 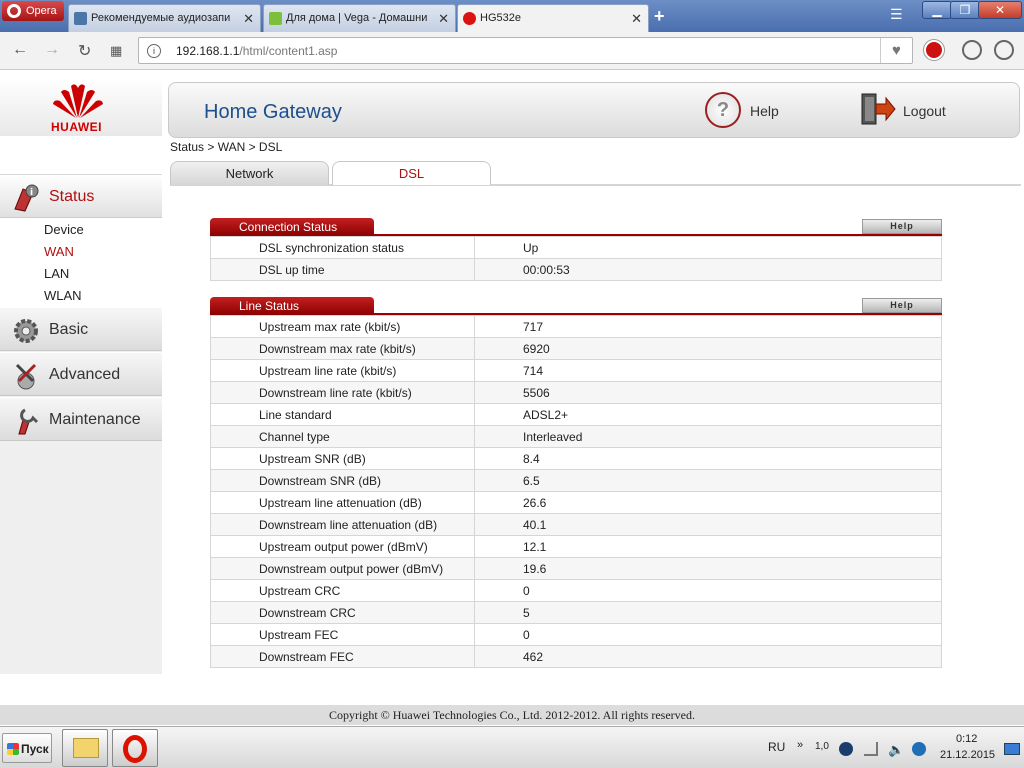 I want to click on sidebar-item-label: Basic, so click(x=69, y=329).